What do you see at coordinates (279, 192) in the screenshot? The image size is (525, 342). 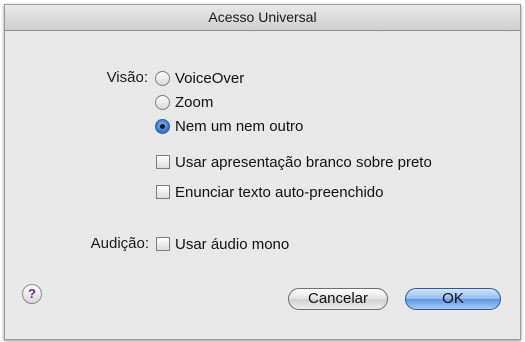 I see `checkbox-speak-autocomplete-label: Enunciar texto auto-preenchido` at bounding box center [279, 192].